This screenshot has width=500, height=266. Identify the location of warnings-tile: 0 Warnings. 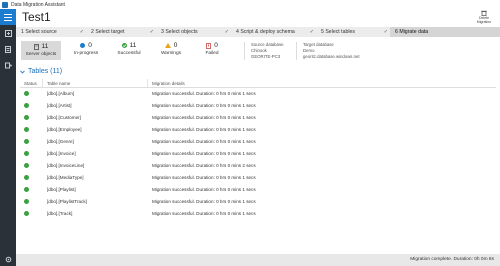
(171, 49).